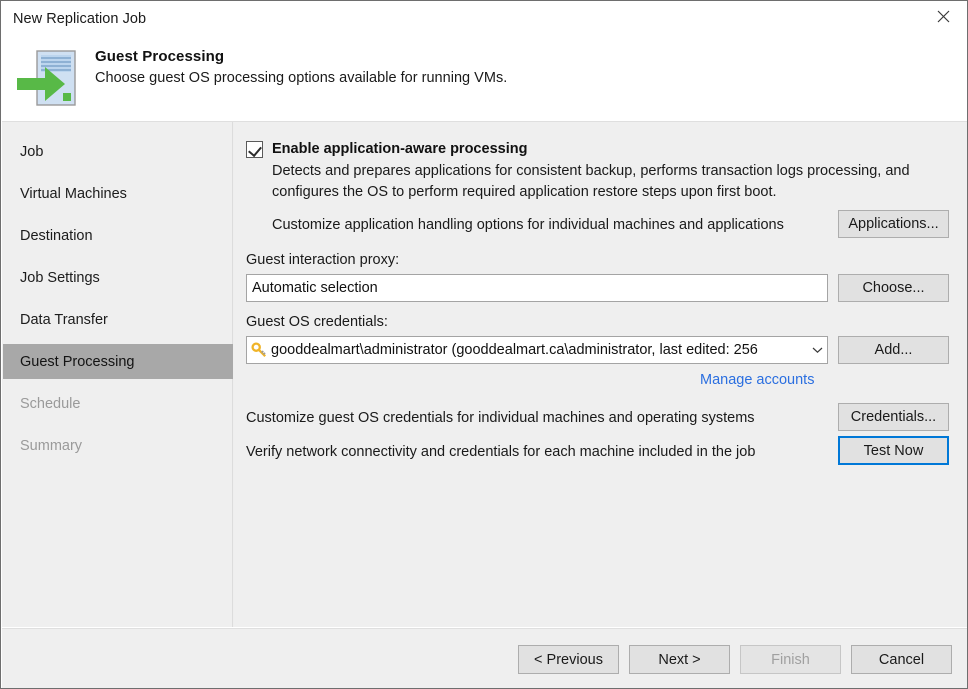  I want to click on sidebar-item-guest-processing: Guest Processing, so click(118, 361).